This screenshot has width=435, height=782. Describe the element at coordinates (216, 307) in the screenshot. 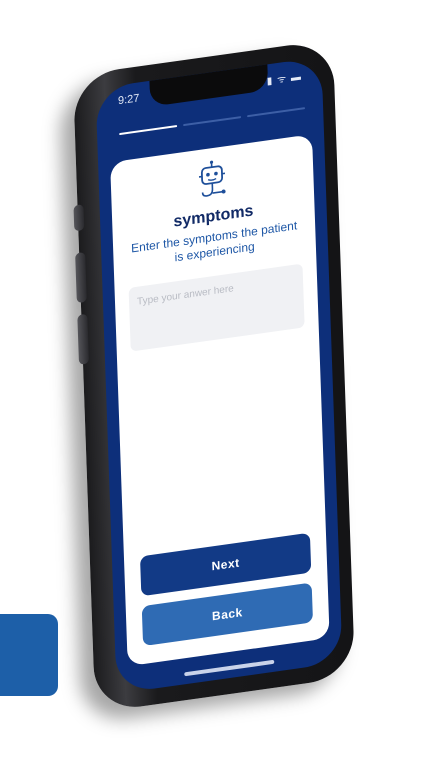

I see `answer-input` at that location.